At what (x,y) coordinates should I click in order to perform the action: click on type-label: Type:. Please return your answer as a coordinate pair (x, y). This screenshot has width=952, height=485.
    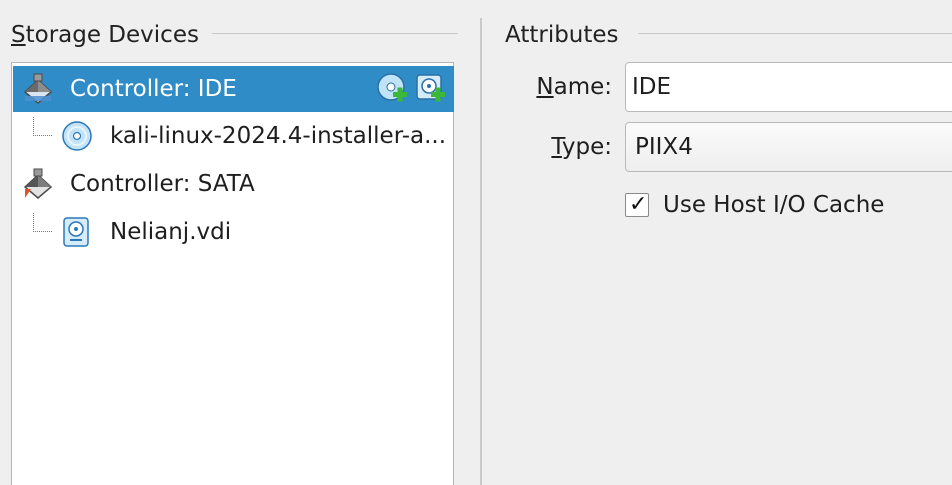
    Looking at the image, I should click on (557, 147).